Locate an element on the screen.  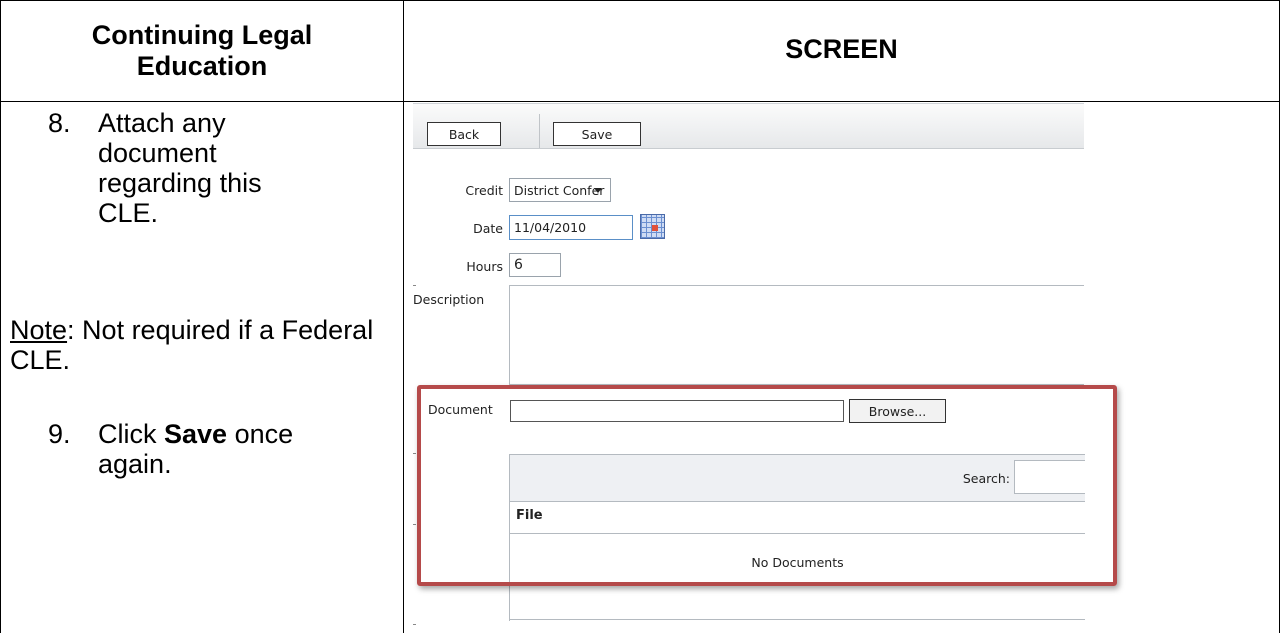
back-button: Back is located at coordinates (464, 134).